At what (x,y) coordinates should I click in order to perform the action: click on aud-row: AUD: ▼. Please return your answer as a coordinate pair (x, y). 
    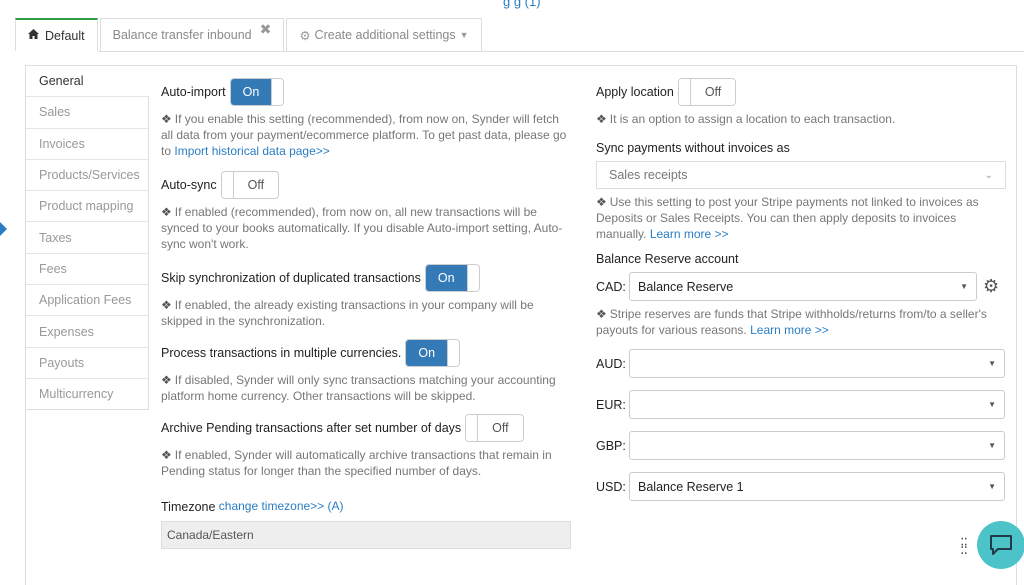
    Looking at the image, I should click on (801, 363).